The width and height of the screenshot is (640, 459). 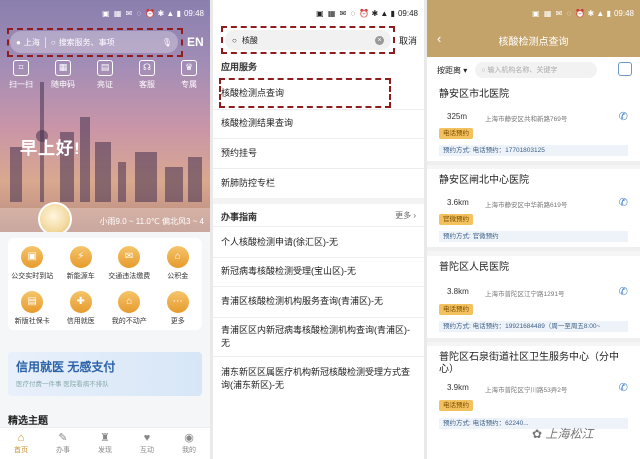 I want to click on map-icon, so click(x=625, y=69).